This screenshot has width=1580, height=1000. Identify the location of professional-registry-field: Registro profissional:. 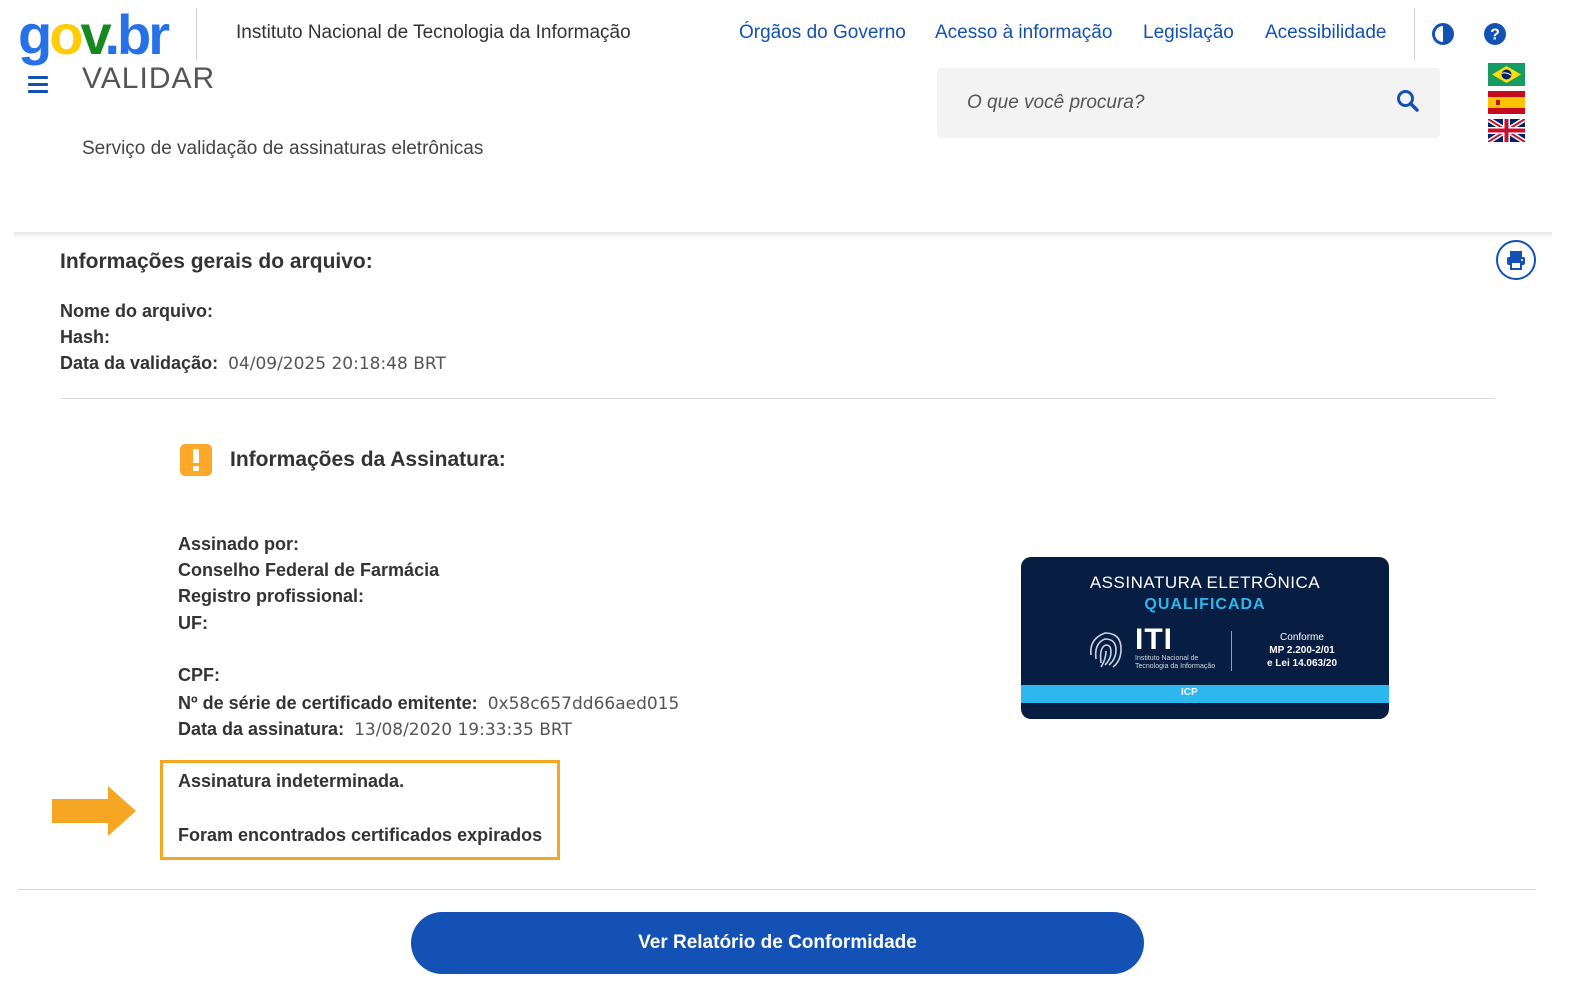
(271, 596).